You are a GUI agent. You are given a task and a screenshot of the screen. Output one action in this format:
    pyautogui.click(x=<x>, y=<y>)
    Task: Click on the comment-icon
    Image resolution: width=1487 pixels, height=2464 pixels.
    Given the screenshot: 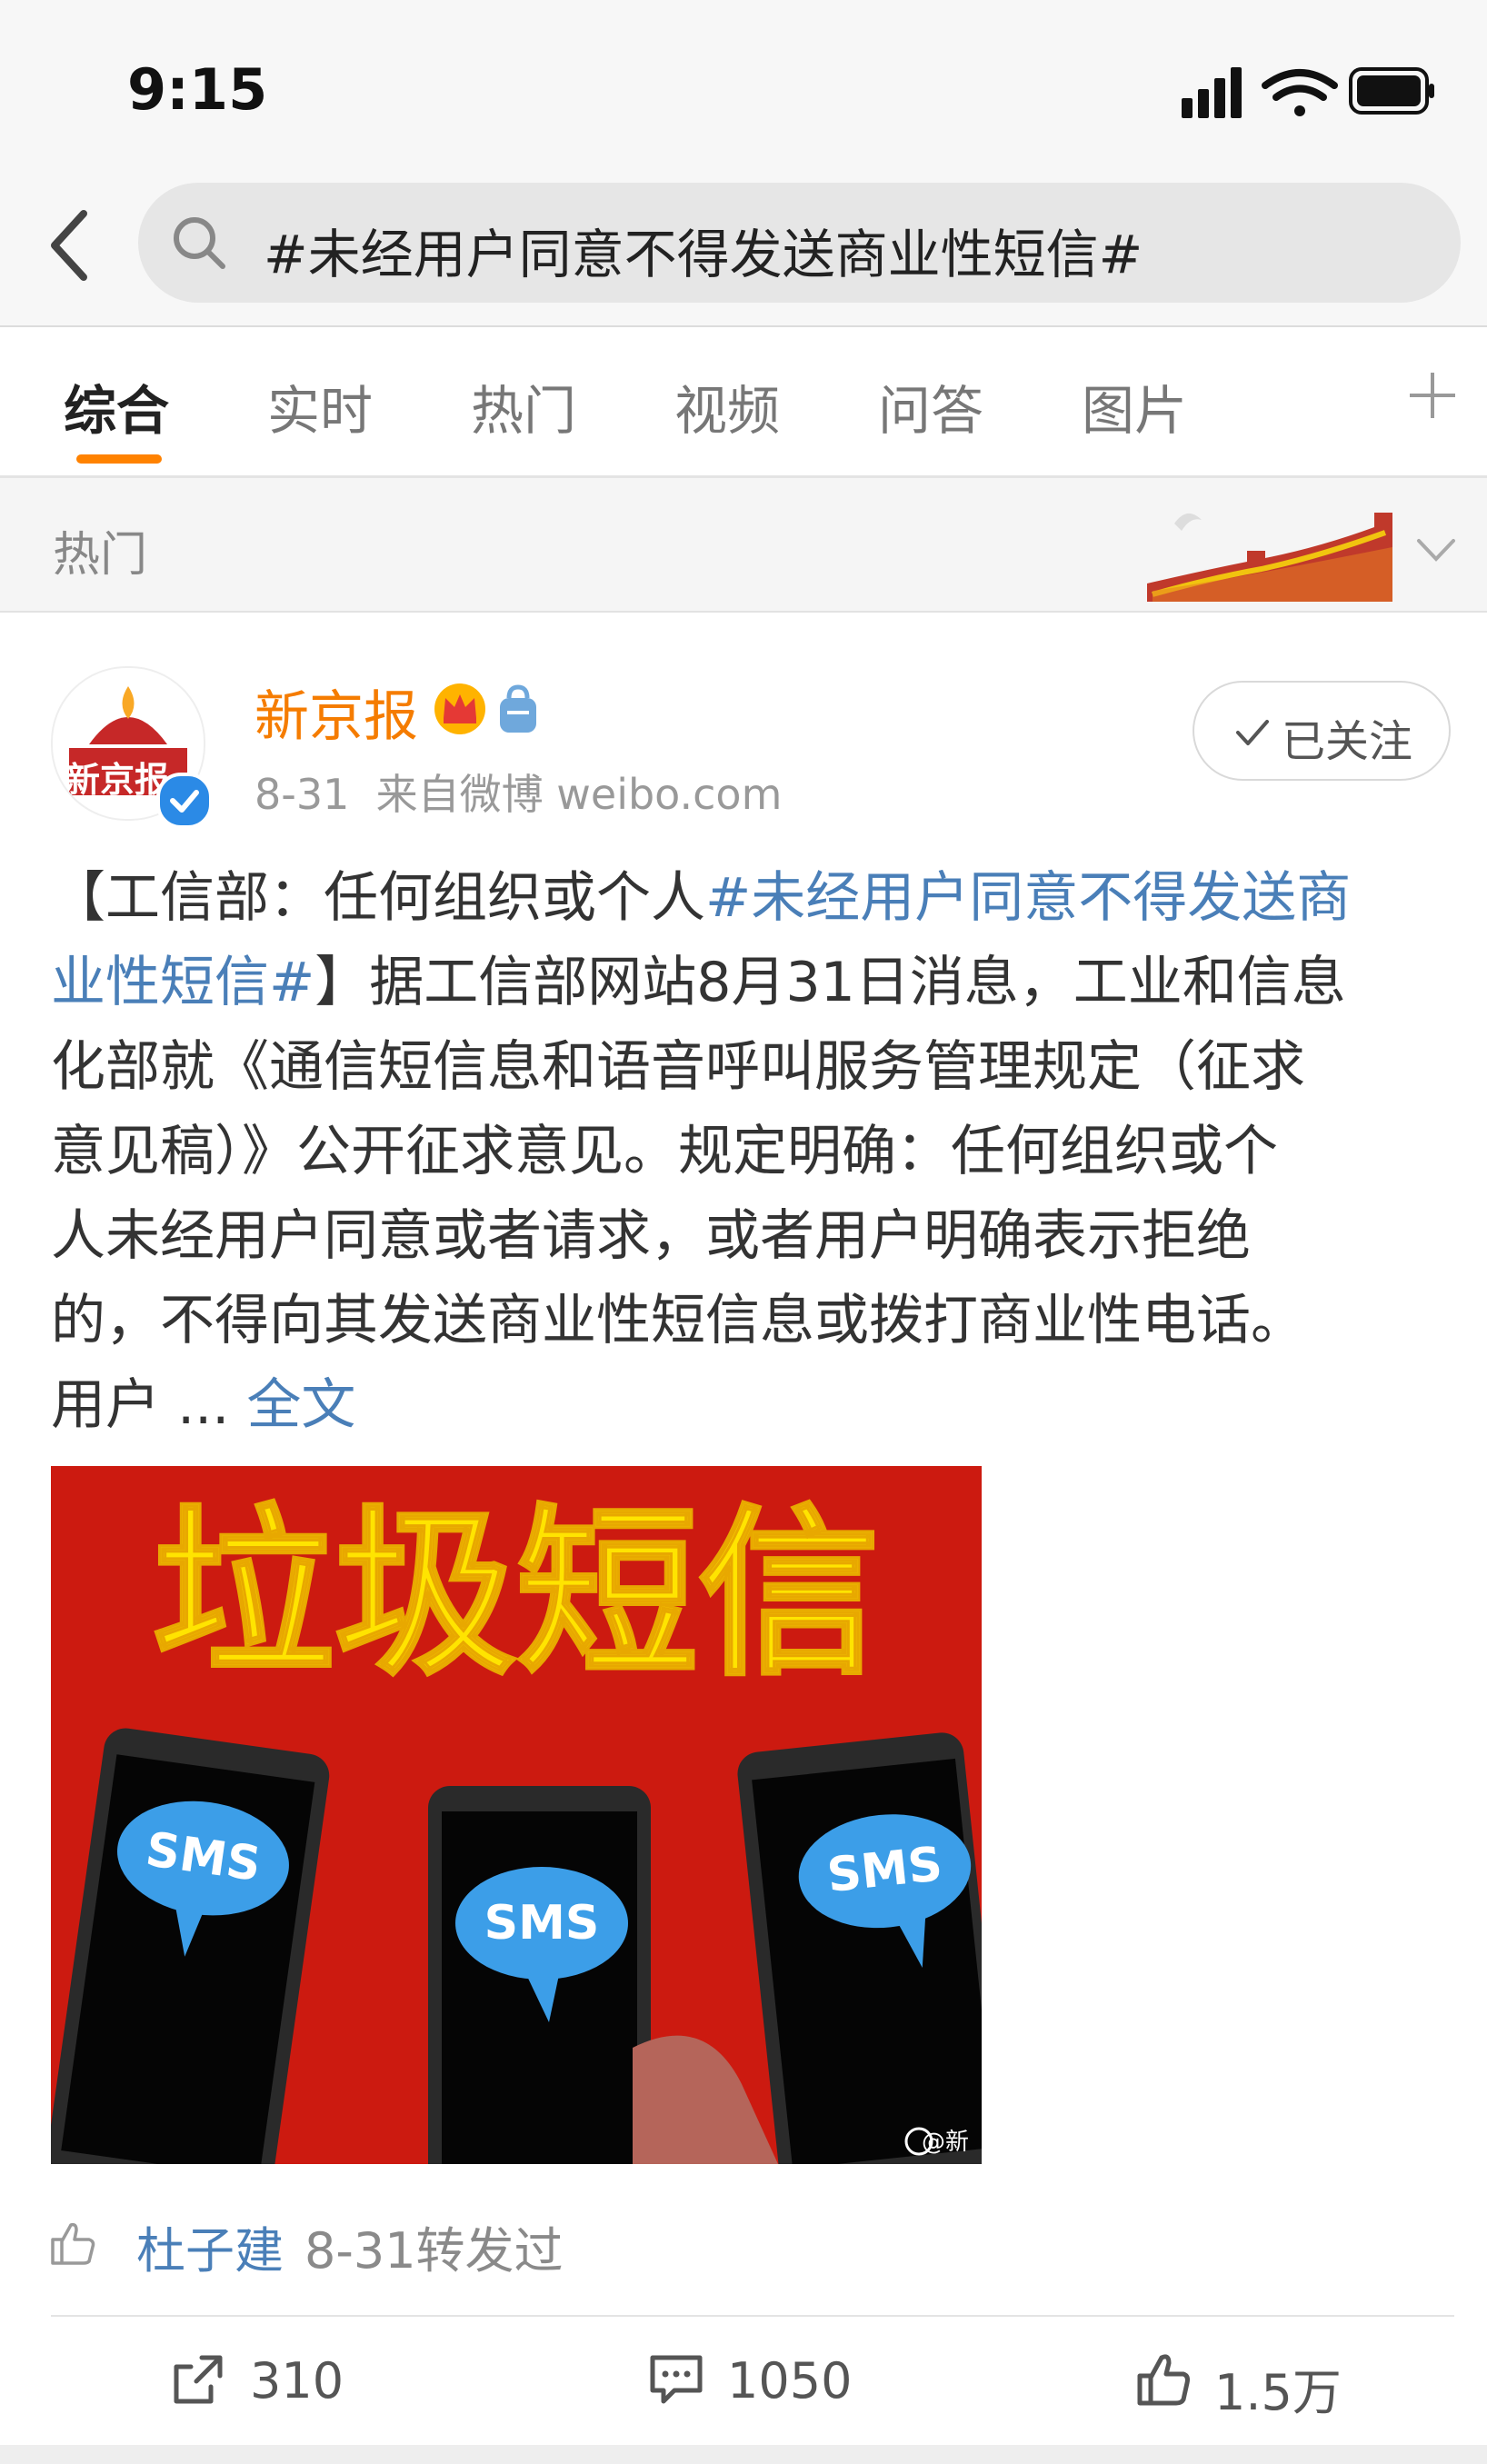 What is the action you would take?
    pyautogui.click(x=676, y=2379)
    